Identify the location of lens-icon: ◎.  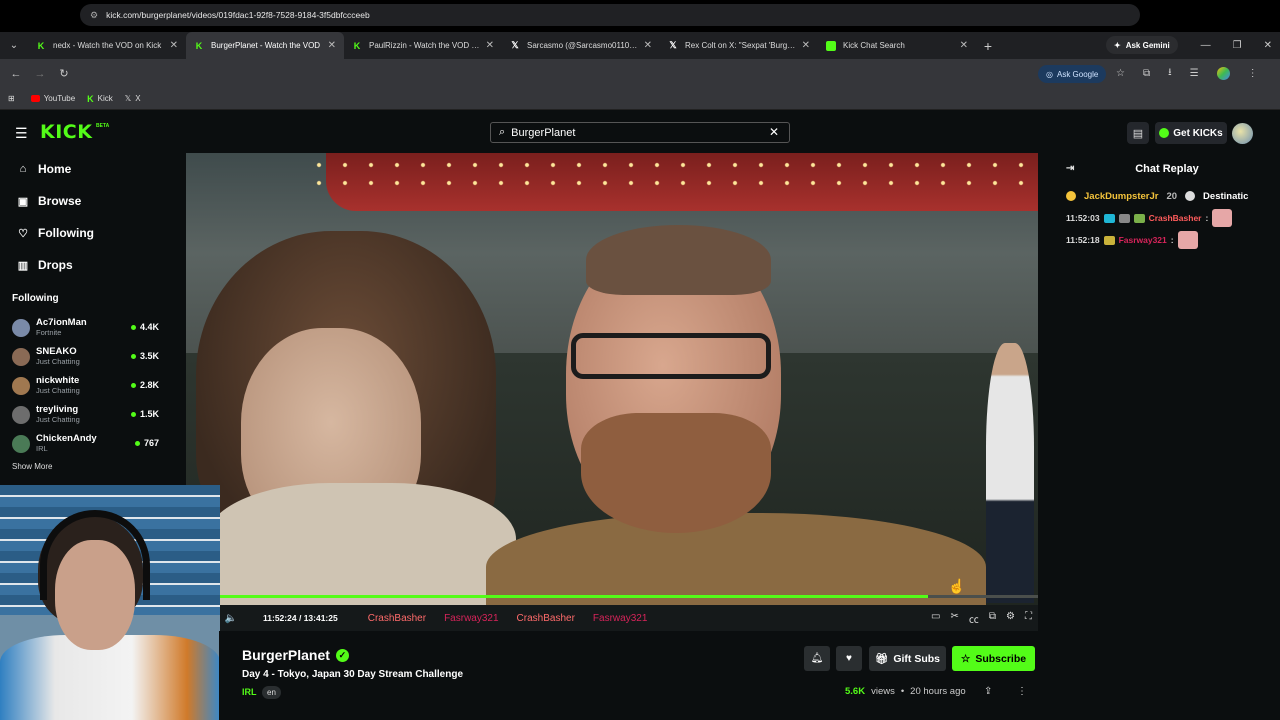
(1049, 74).